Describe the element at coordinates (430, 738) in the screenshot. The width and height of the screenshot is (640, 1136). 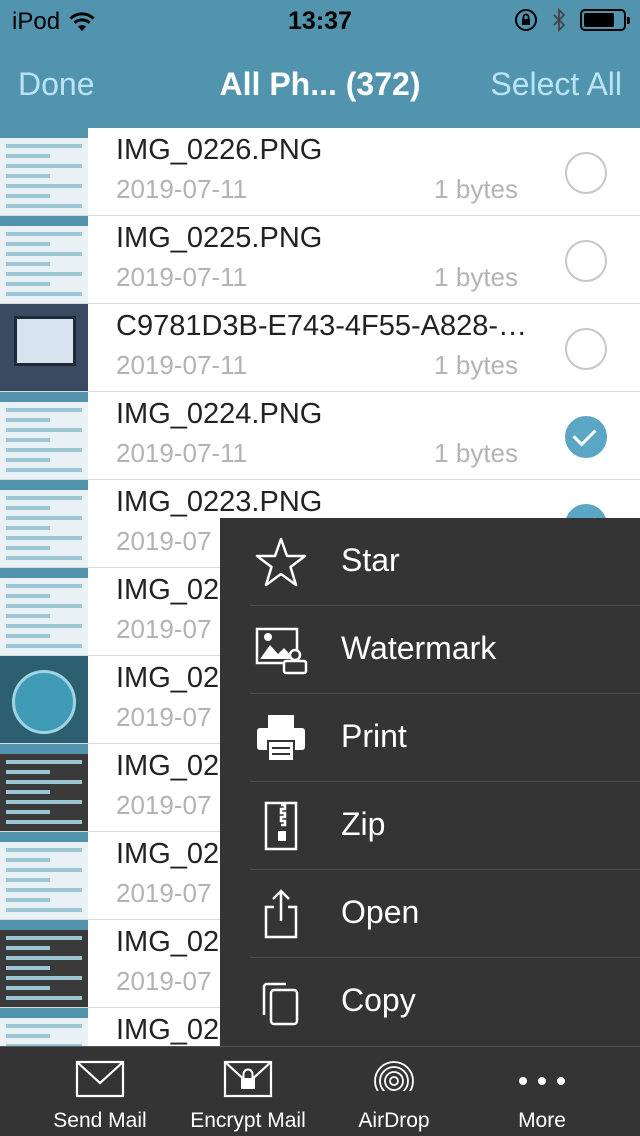
I see `menu-item-print: Print` at that location.